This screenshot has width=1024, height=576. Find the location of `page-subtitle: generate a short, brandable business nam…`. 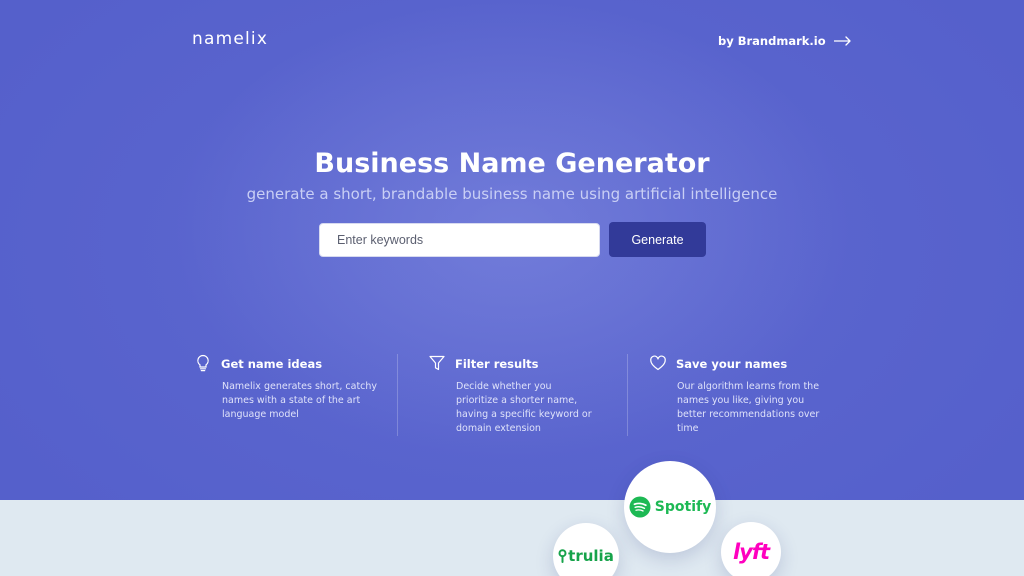

page-subtitle: generate a short, brandable business nam… is located at coordinates (512, 194).